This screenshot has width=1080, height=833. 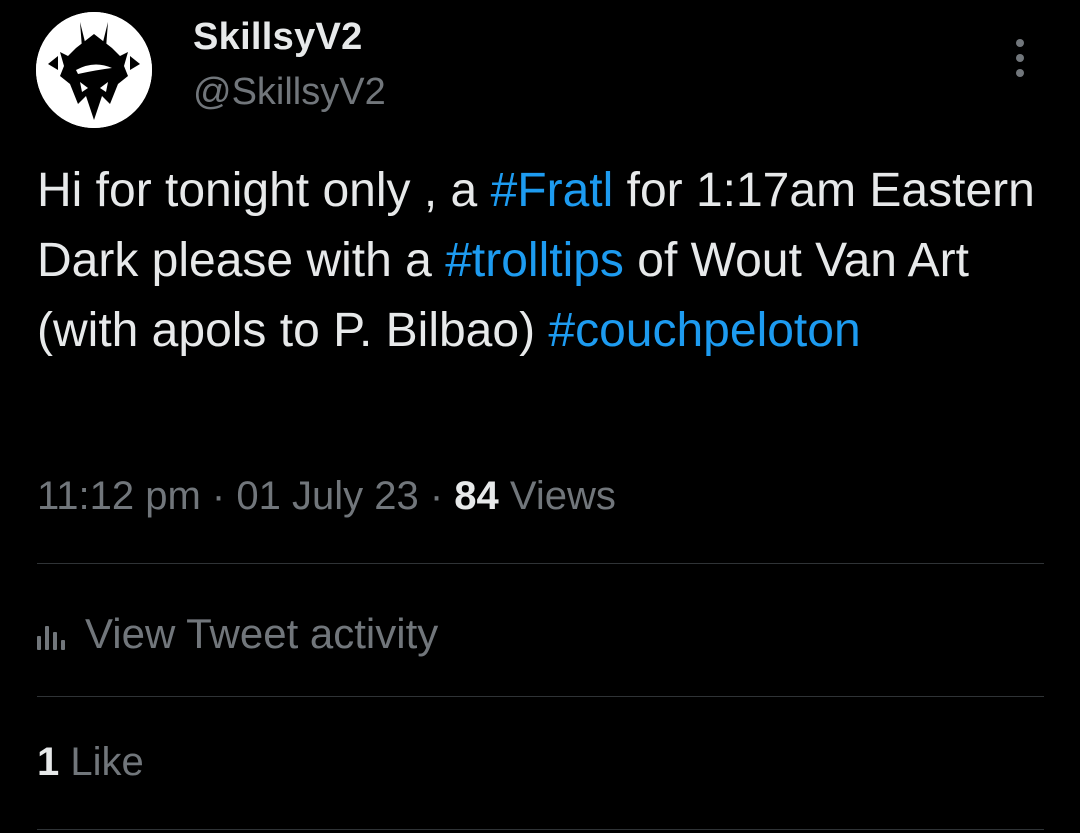 What do you see at coordinates (704, 330) in the screenshot?
I see `hashtag-couchpeloton-link: #couchpeloton` at bounding box center [704, 330].